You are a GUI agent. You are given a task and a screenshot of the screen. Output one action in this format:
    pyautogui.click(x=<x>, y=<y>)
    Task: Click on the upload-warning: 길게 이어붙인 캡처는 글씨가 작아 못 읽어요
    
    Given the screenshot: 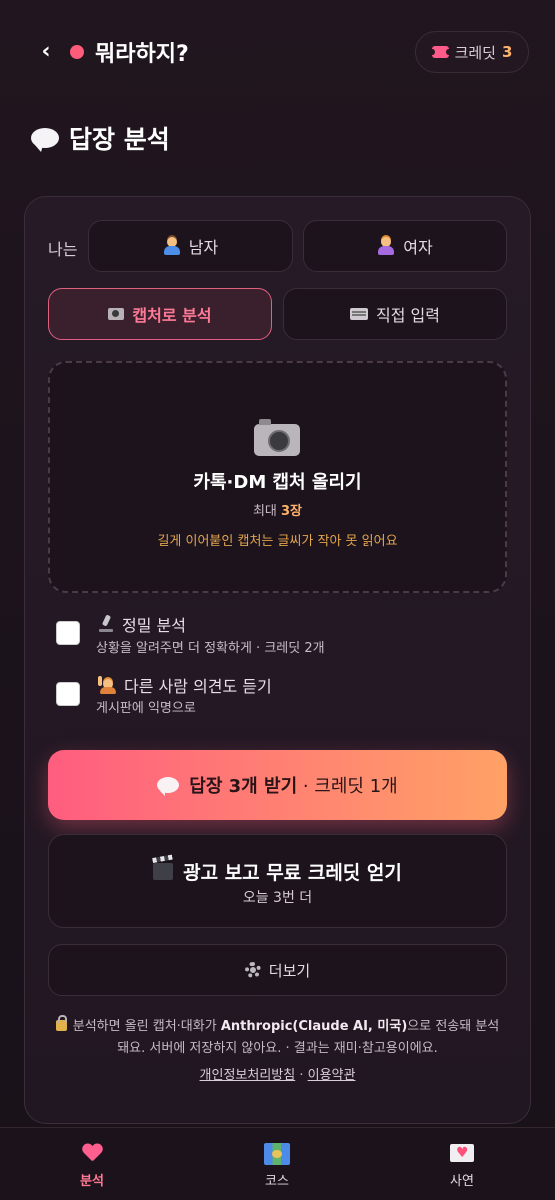 What is the action you would take?
    pyautogui.click(x=277, y=541)
    